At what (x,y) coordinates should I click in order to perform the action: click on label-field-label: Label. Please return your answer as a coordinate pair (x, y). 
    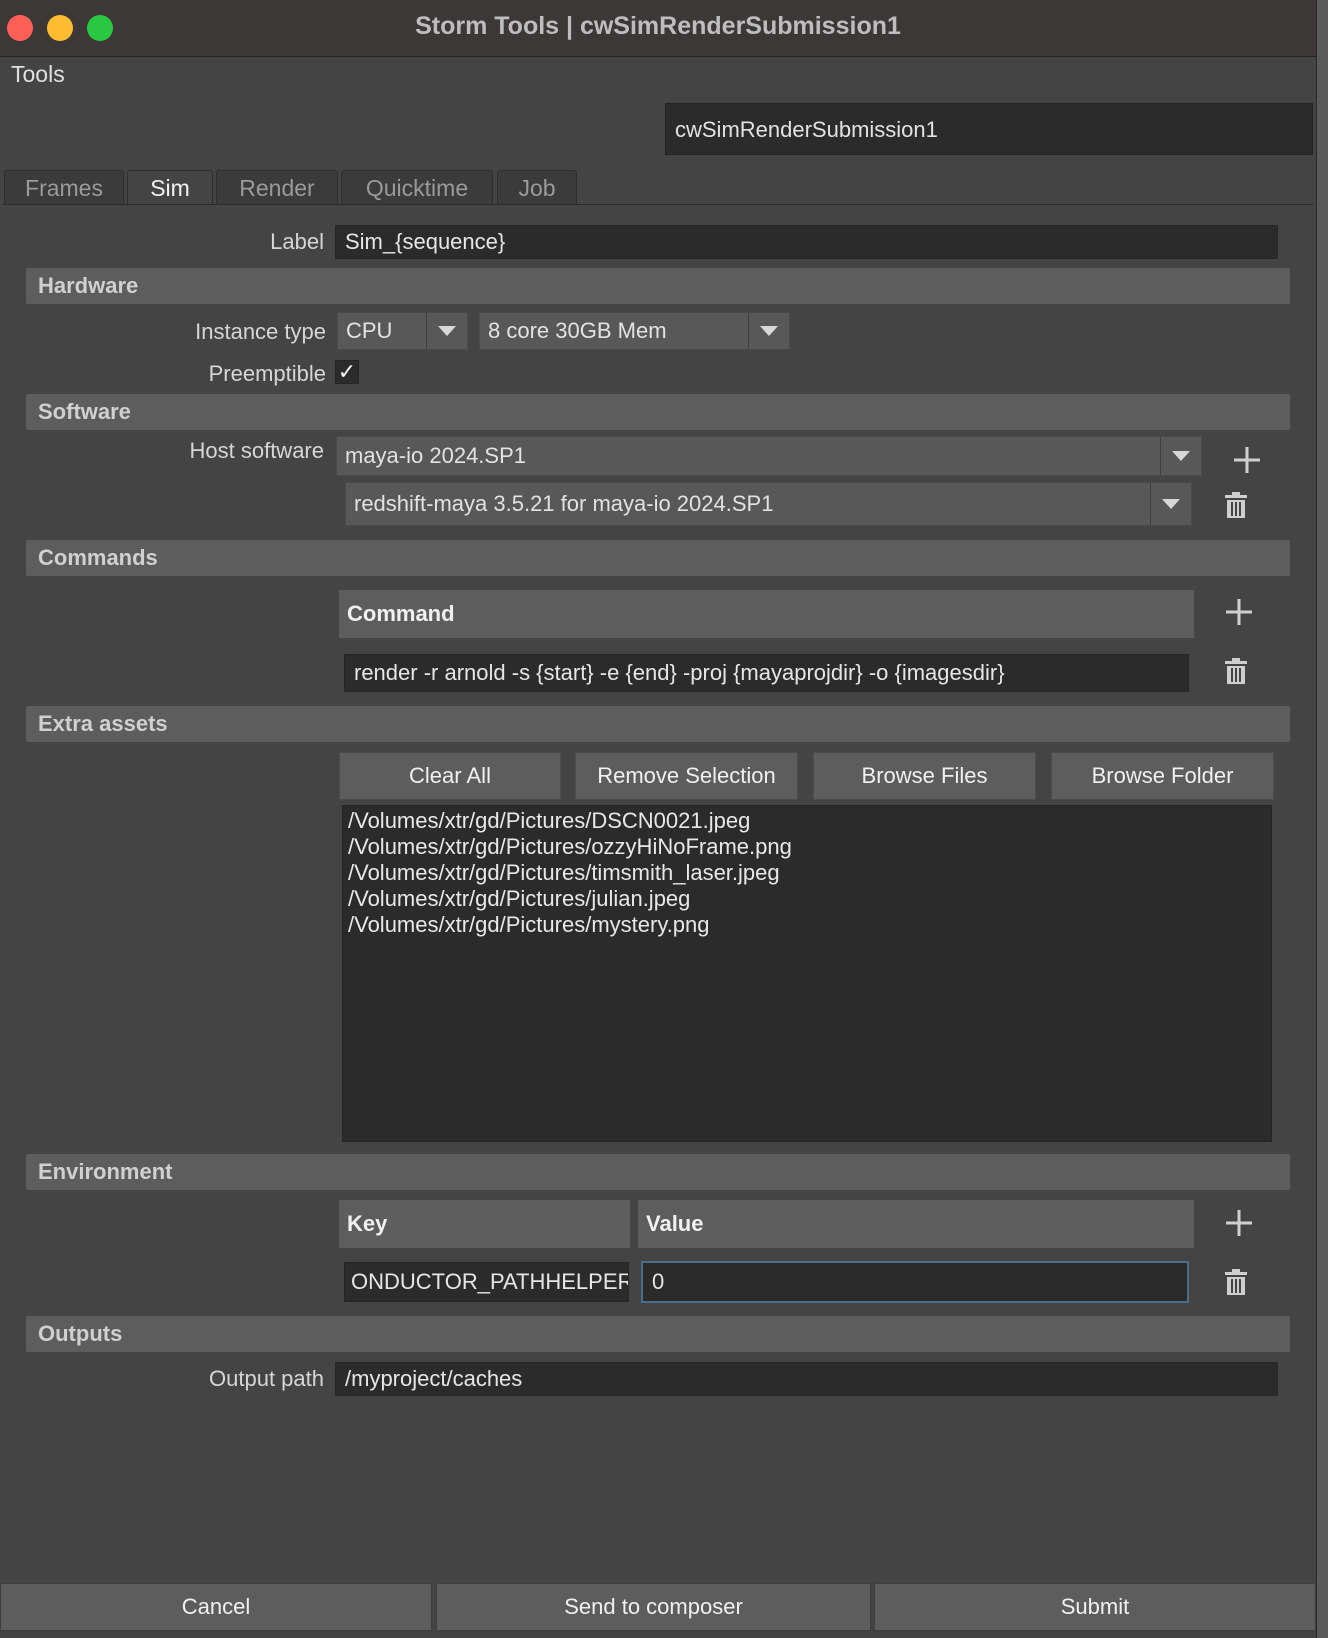
    Looking at the image, I should click on (297, 241).